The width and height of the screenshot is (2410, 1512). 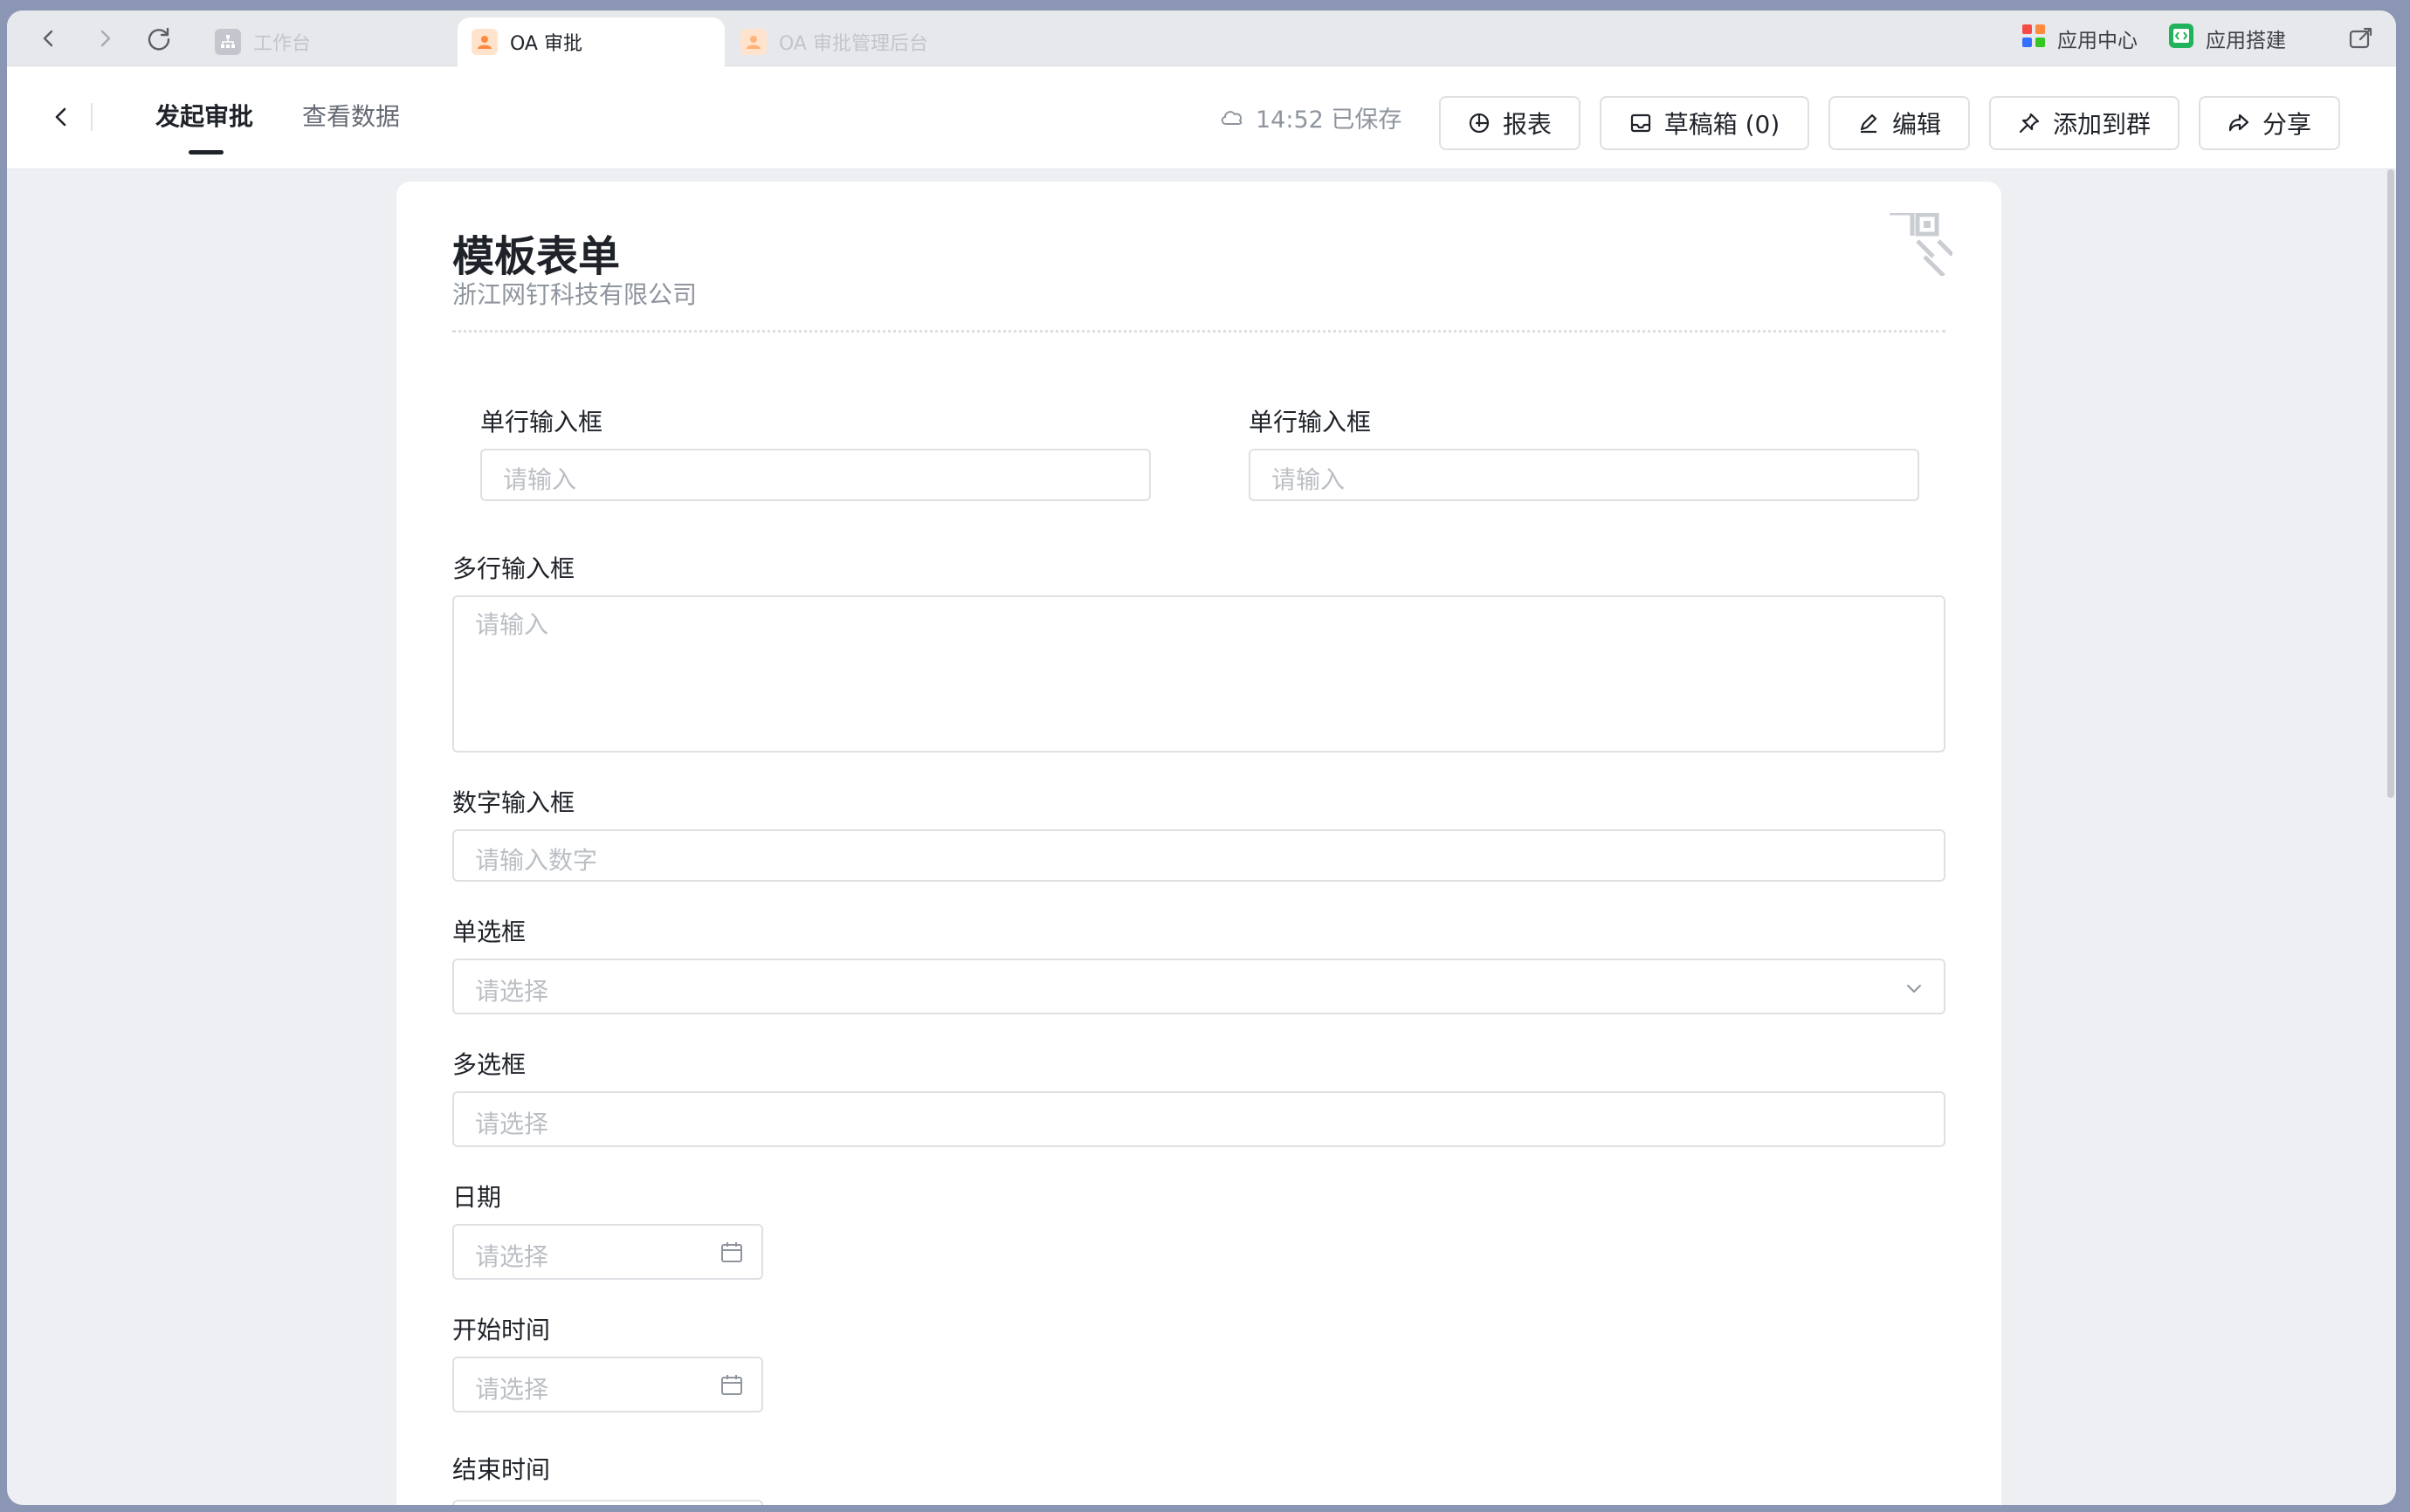 What do you see at coordinates (1232, 118) in the screenshot?
I see `cloud-icon` at bounding box center [1232, 118].